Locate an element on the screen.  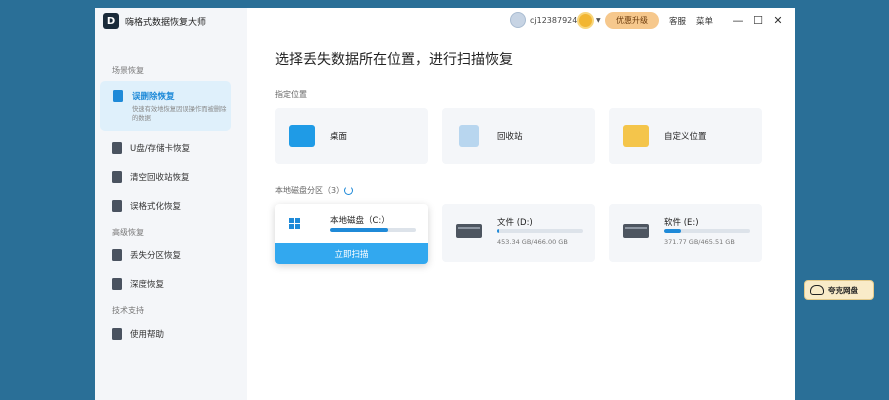
location-desktop: 桌面 is located at coordinates (351, 136).